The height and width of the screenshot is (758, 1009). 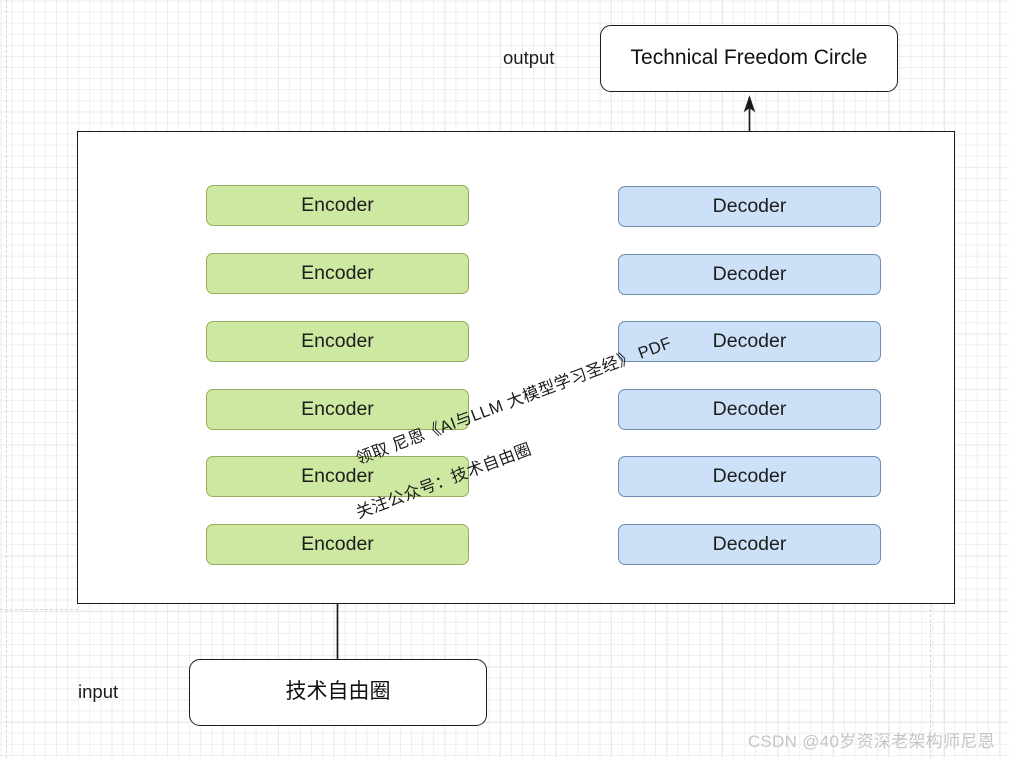 What do you see at coordinates (871, 741) in the screenshot?
I see `csdn-watermark: CSDN @40岁资深老架构师尼恩` at bounding box center [871, 741].